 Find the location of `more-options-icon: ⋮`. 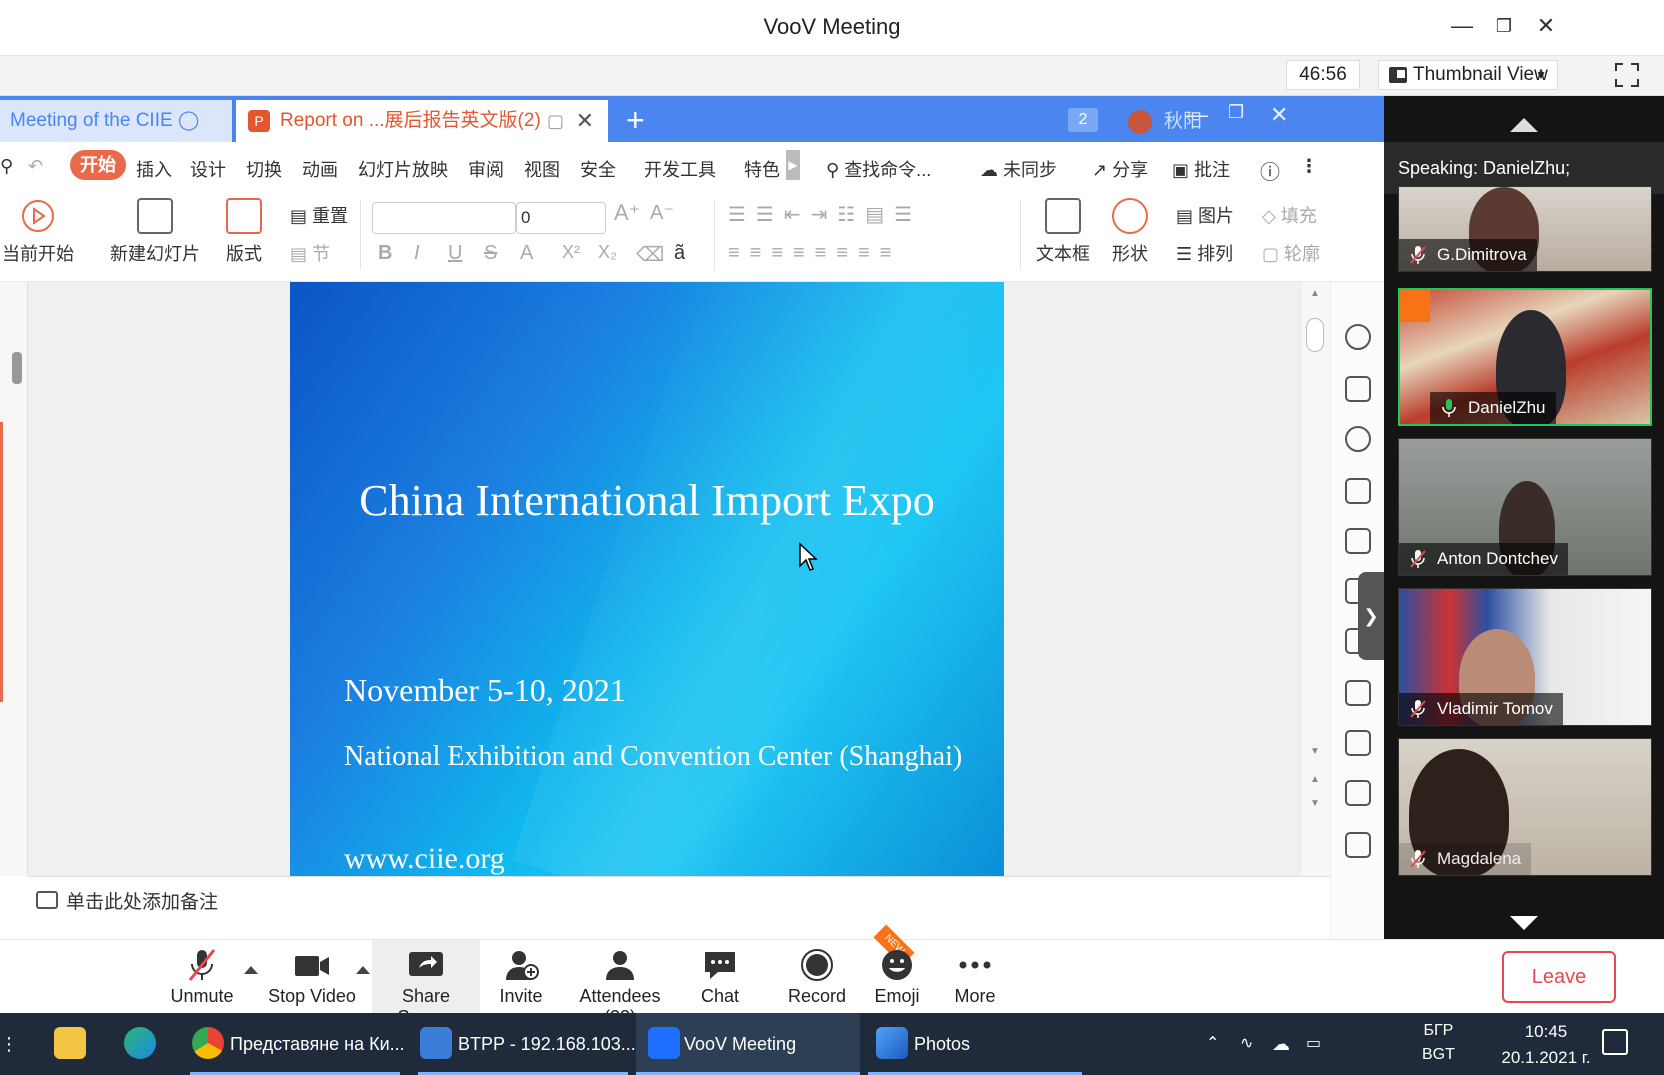

more-options-icon: ⋮ is located at coordinates (1309, 166).